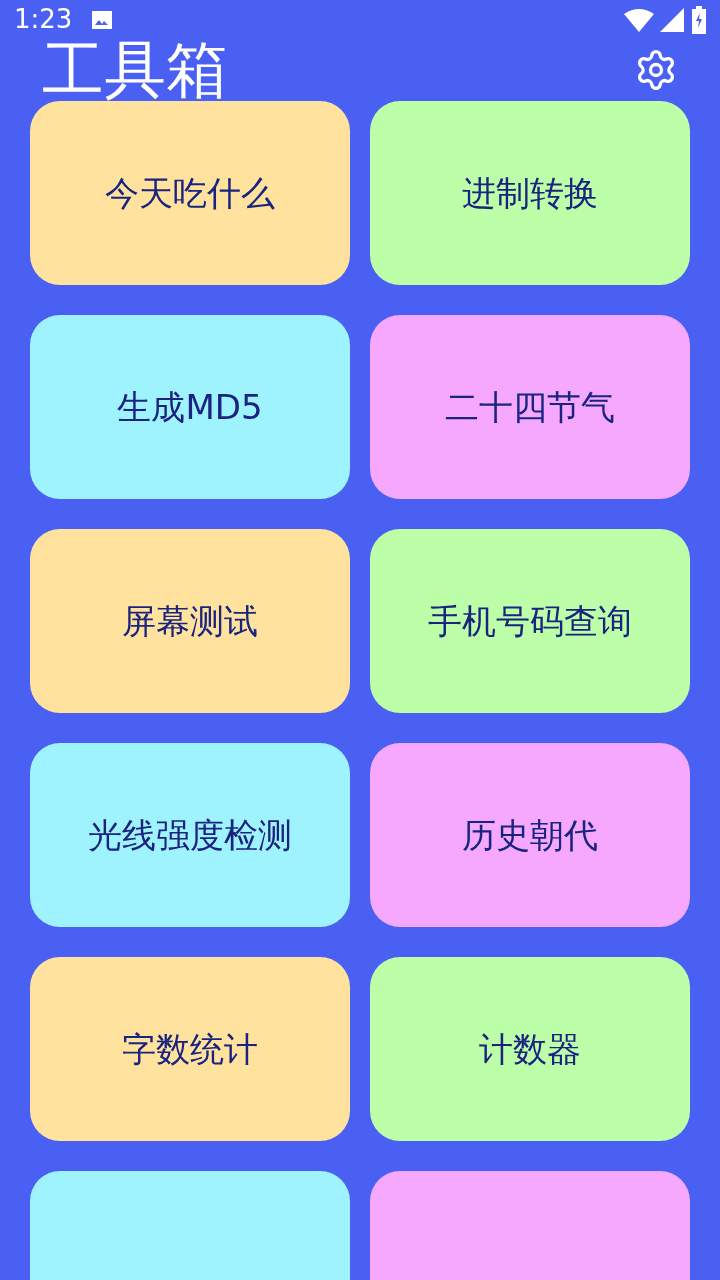 This screenshot has width=720, height=1280. What do you see at coordinates (672, 19) in the screenshot?
I see `signal-icon` at bounding box center [672, 19].